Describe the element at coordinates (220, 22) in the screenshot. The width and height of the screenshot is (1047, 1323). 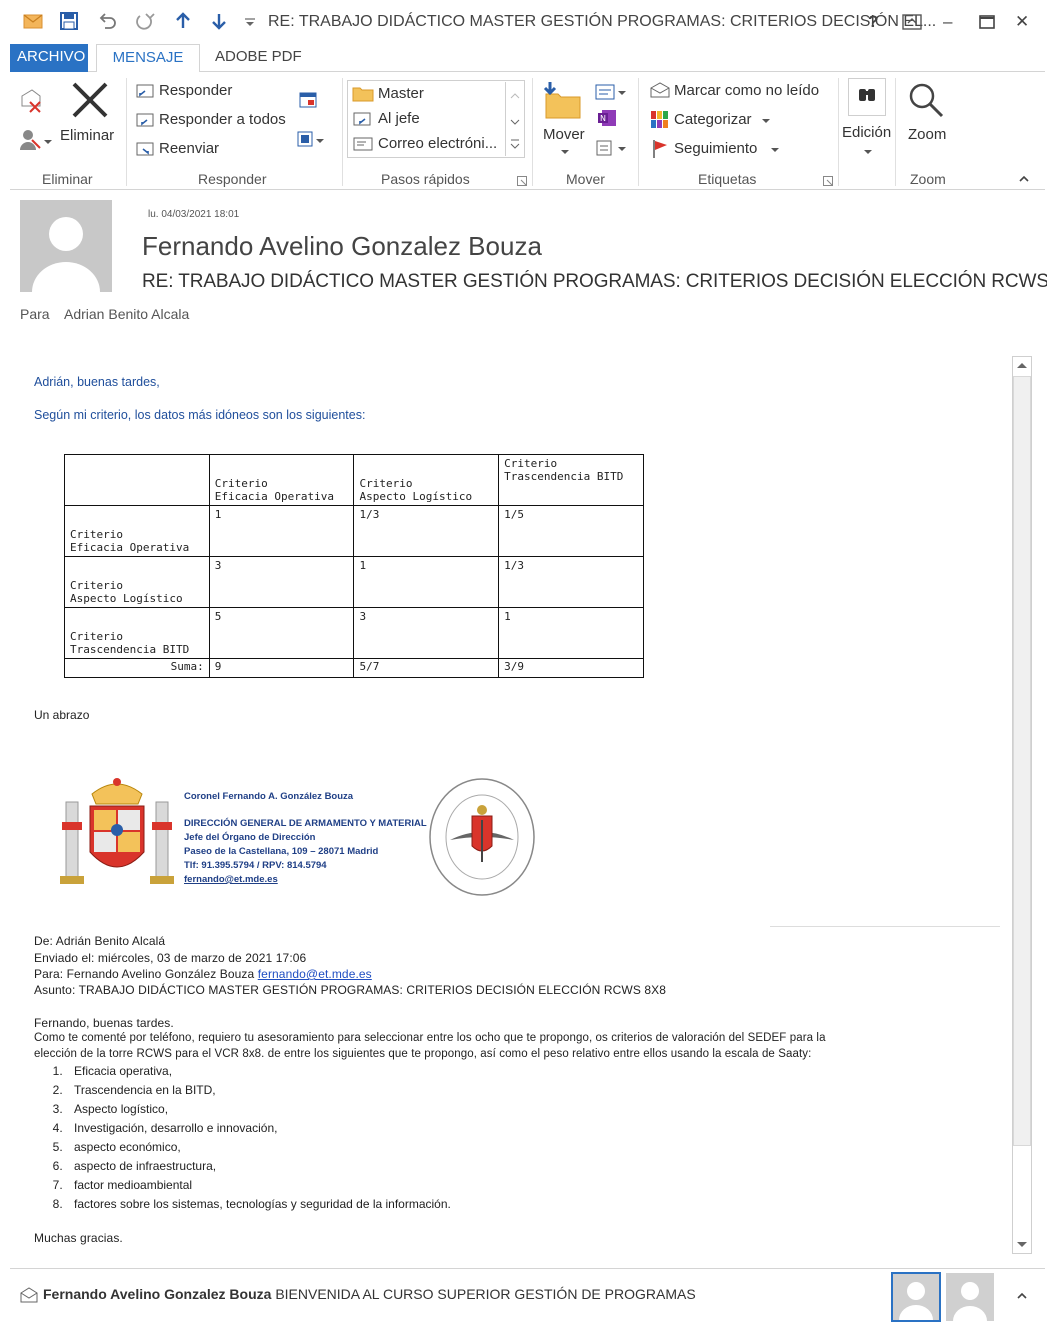
I see `arrow-down-icon` at that location.